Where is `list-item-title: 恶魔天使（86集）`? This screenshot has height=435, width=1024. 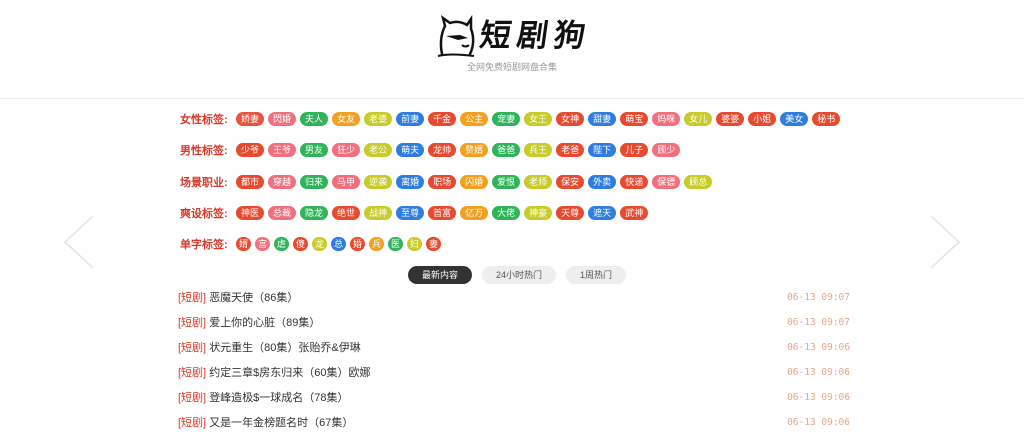
list-item-title: 恶魔天使（86集） is located at coordinates (253, 298).